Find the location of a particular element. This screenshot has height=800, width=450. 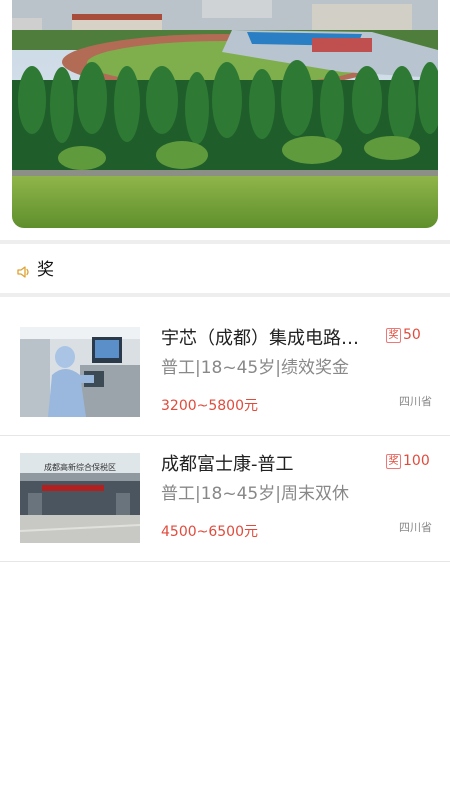

notice-text: 奖 is located at coordinates (45, 270).